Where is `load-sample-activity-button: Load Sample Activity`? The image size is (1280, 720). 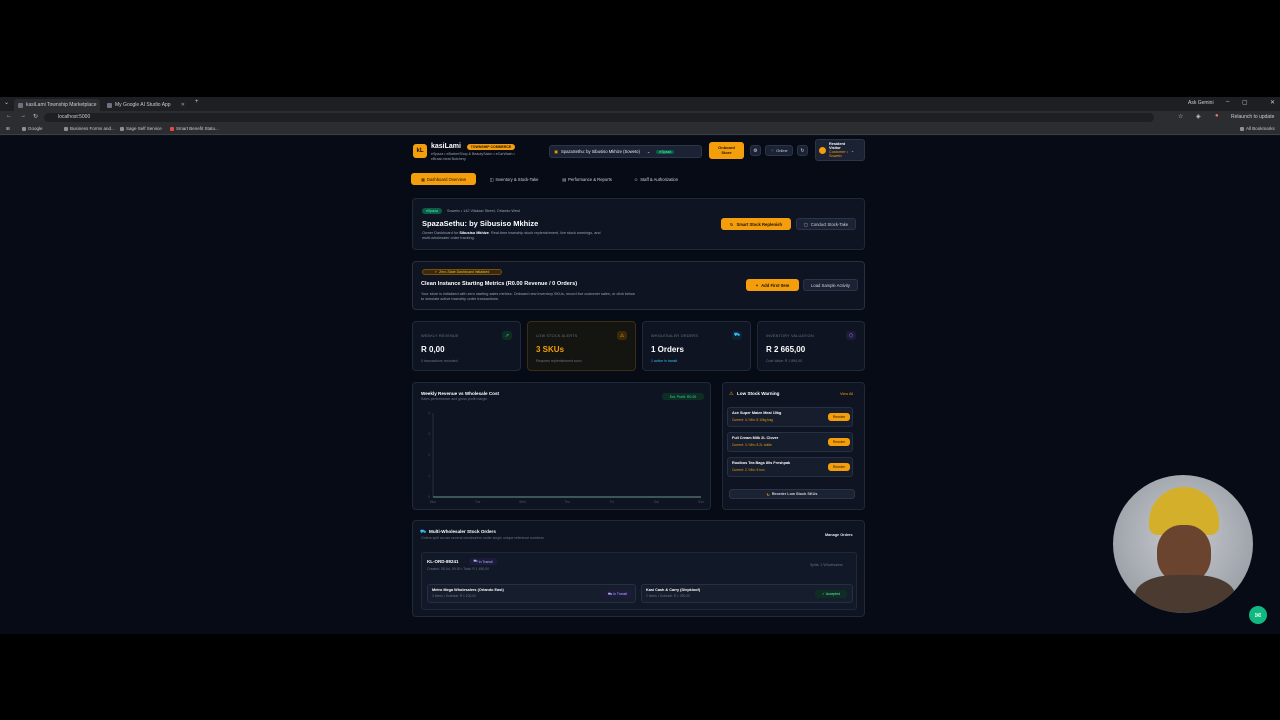
load-sample-activity-button: Load Sample Activity is located at coordinates (830, 285).